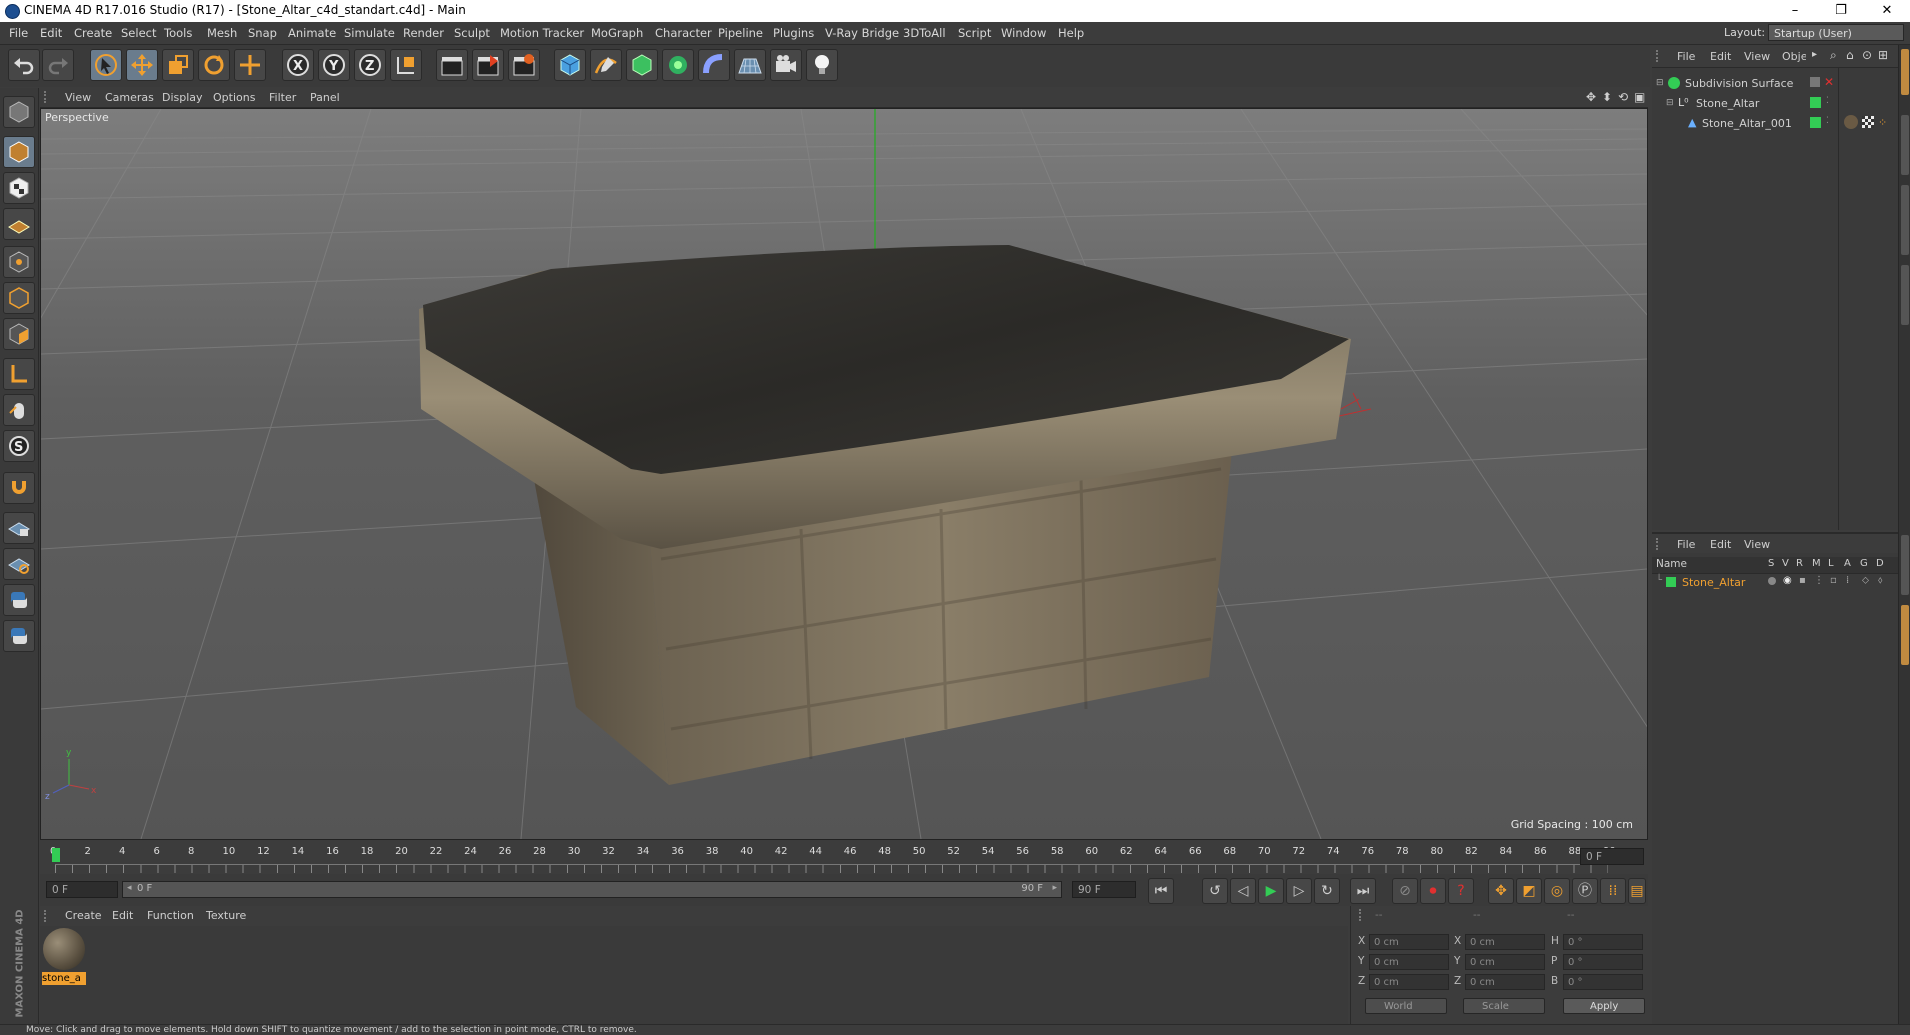 The width and height of the screenshot is (1910, 1035). I want to click on scale-tool-button, so click(178, 65).